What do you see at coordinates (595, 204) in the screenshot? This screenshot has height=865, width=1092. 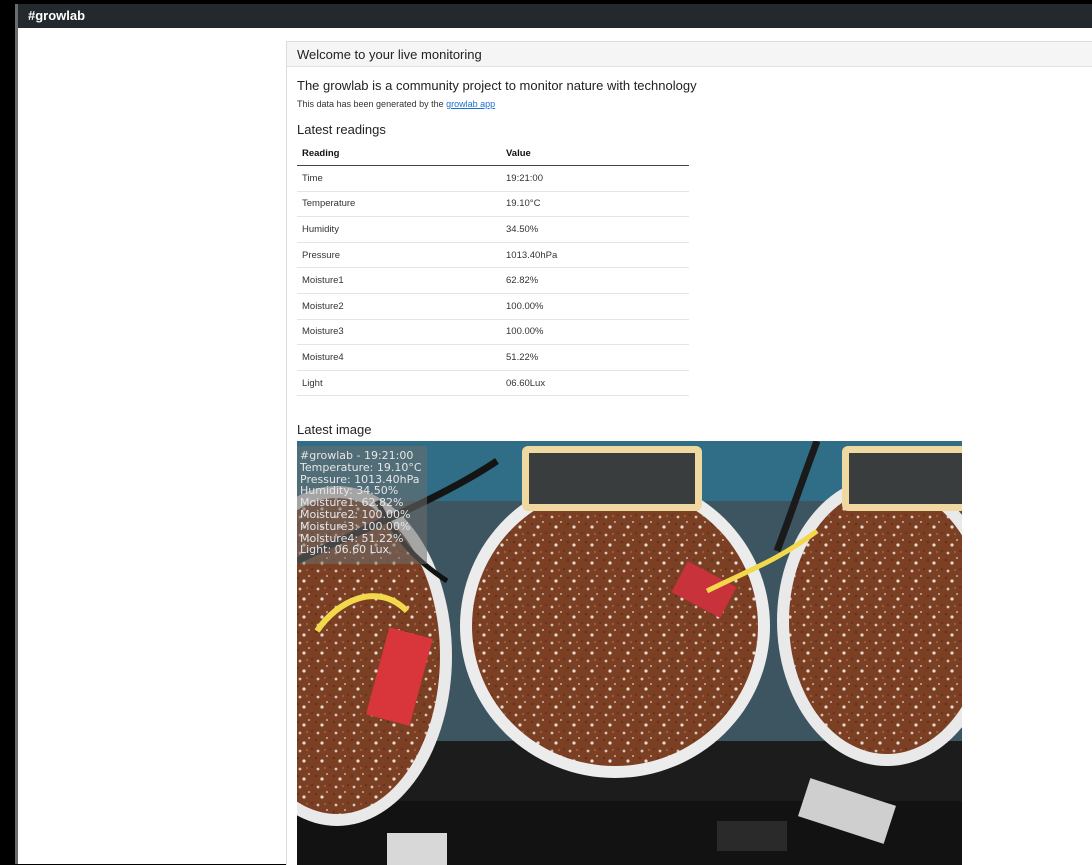 I see `reading-value-cell: 19.10°C` at bounding box center [595, 204].